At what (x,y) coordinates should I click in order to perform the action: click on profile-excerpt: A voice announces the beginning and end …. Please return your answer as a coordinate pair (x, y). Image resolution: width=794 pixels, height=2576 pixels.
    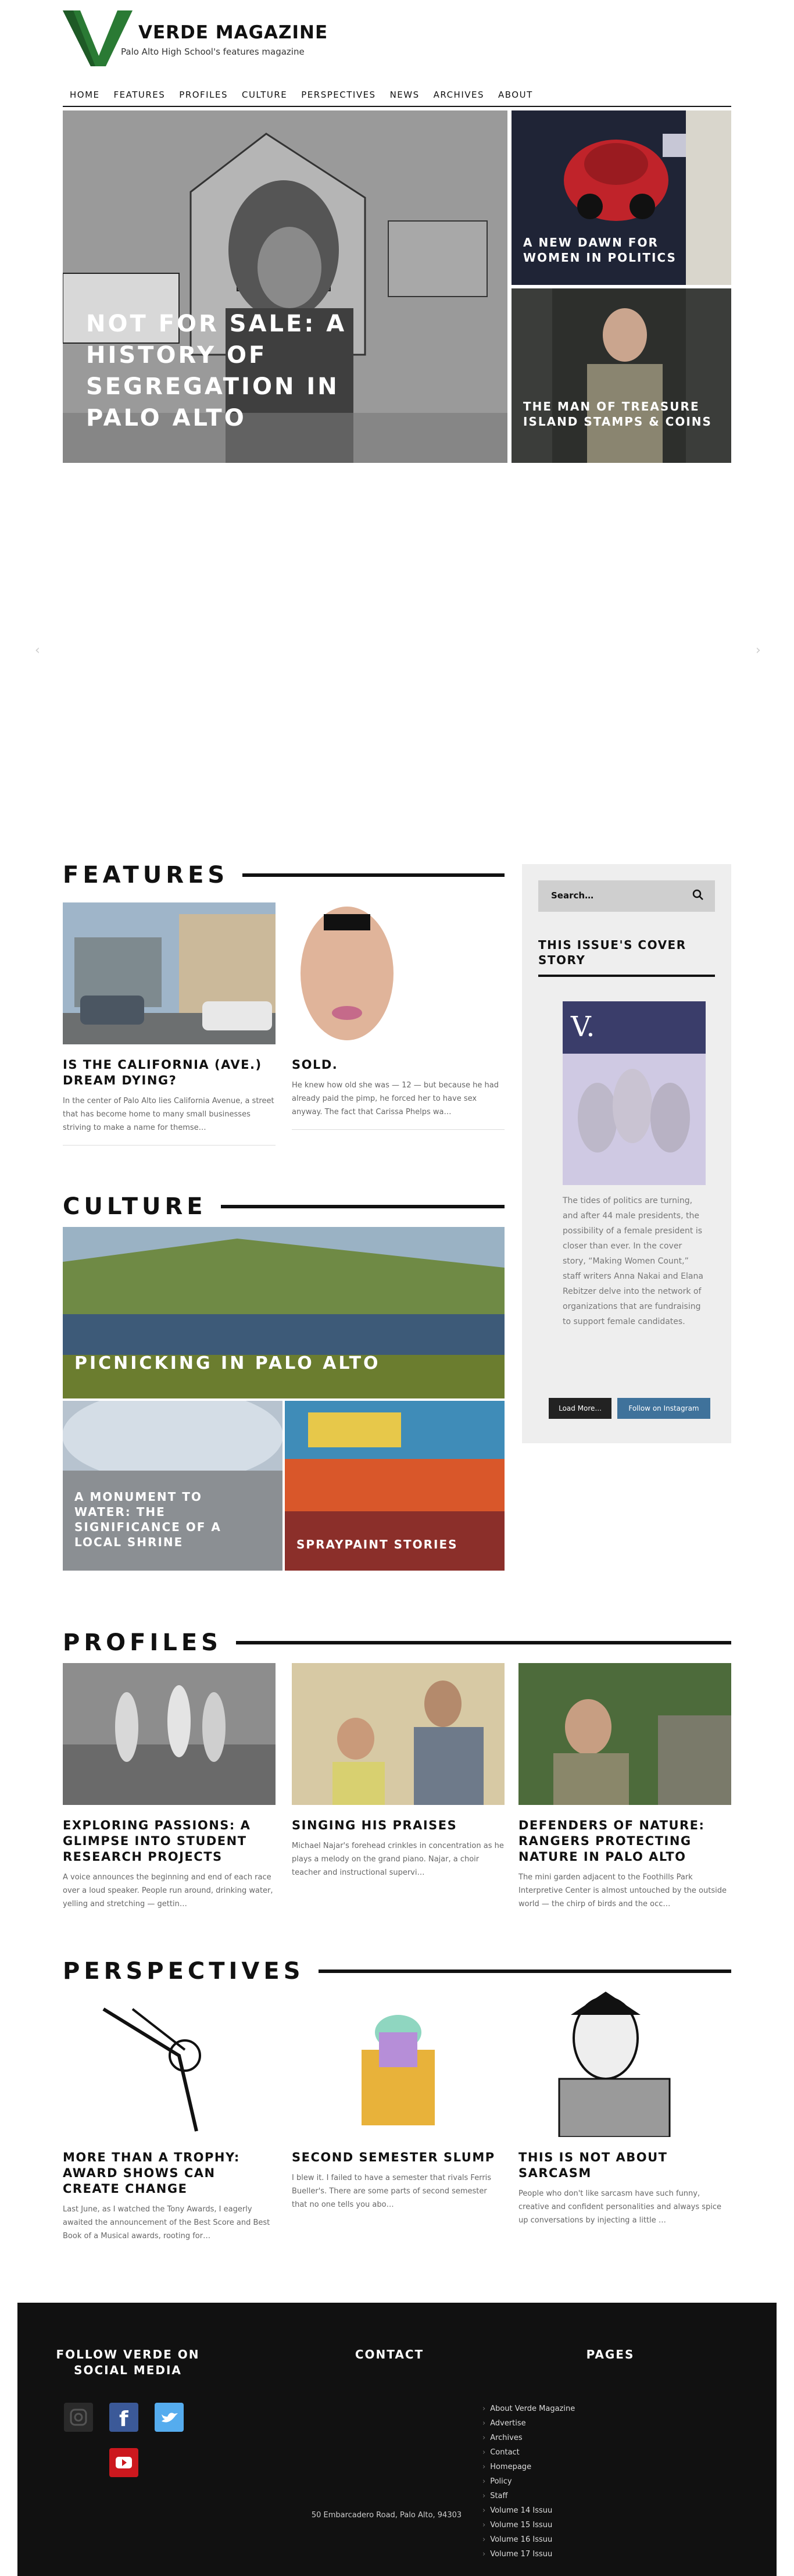
    Looking at the image, I should click on (168, 1891).